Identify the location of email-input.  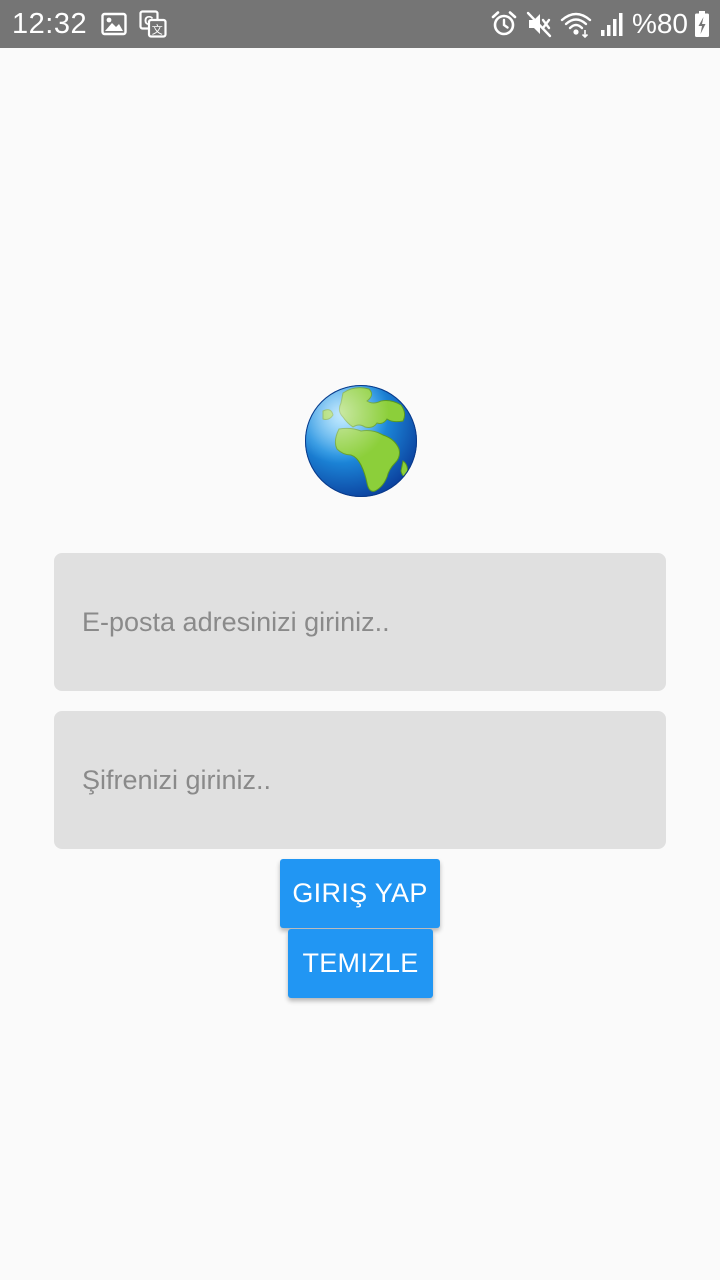
(360, 622).